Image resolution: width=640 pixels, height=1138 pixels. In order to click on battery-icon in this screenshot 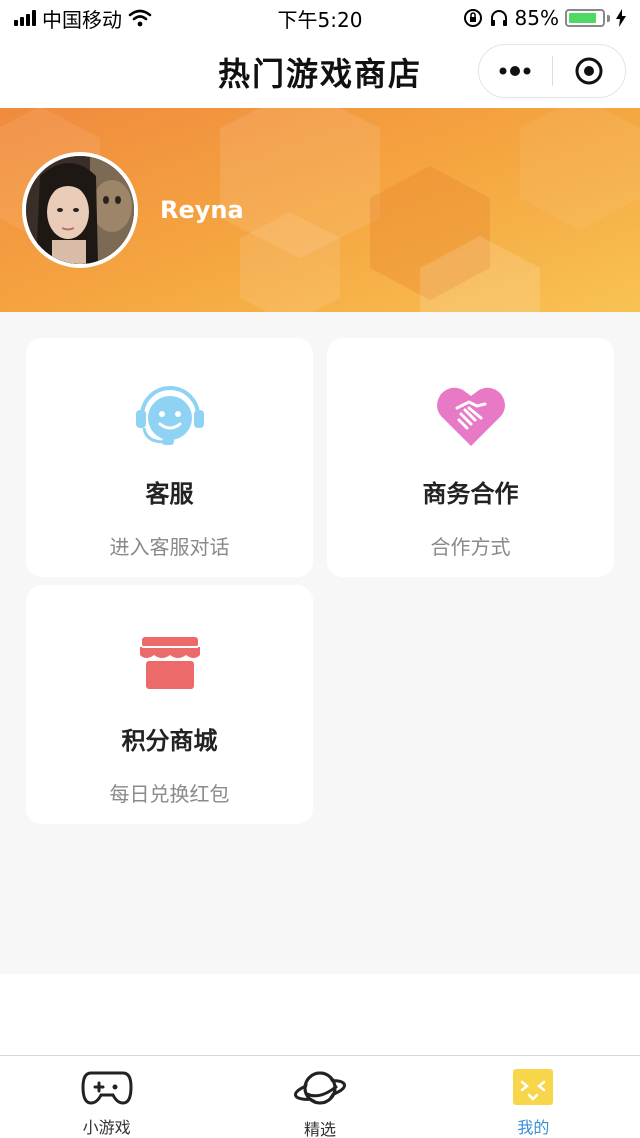, I will do `click(587, 18)`.